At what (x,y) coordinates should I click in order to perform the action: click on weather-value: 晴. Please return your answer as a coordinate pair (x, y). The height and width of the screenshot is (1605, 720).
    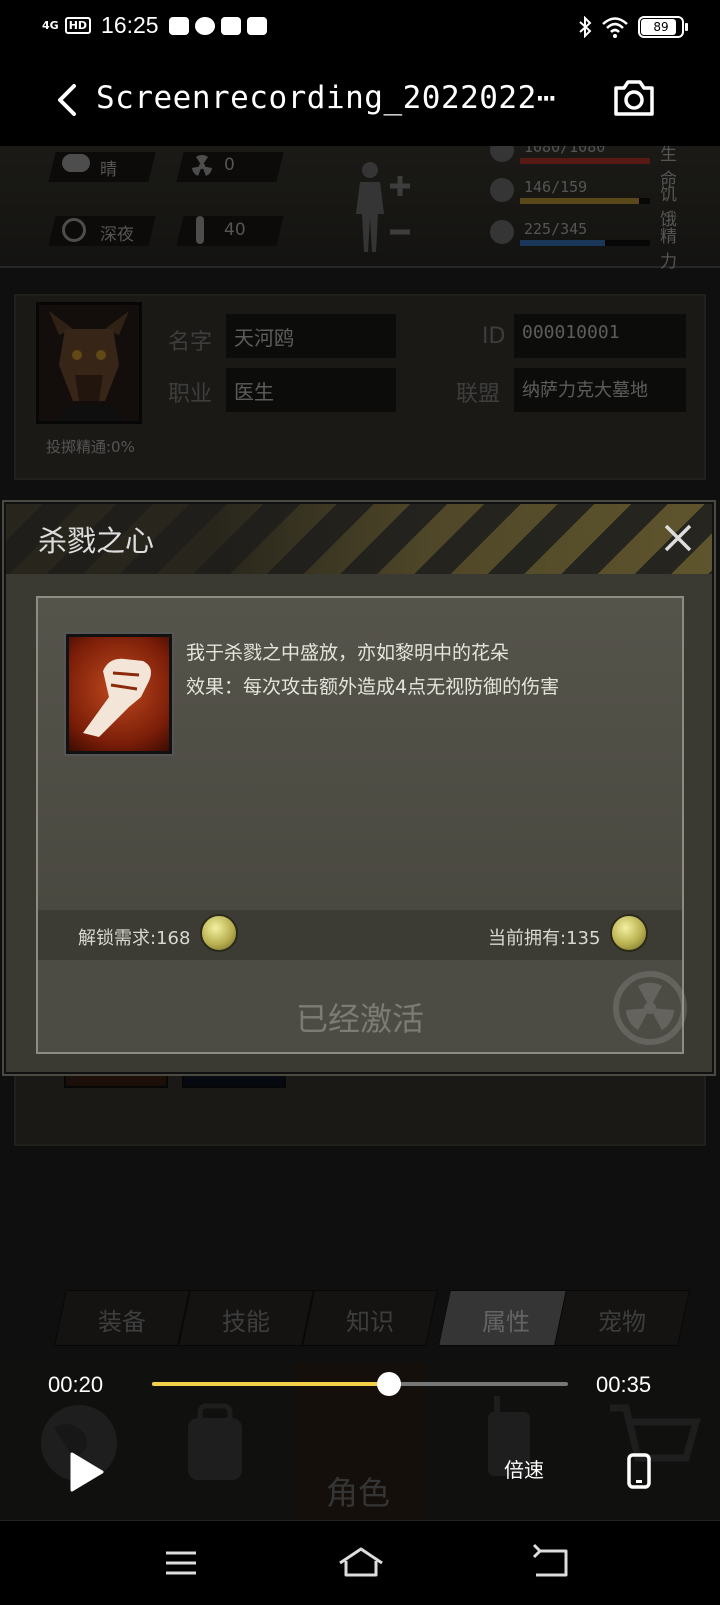
    Looking at the image, I should click on (108, 170).